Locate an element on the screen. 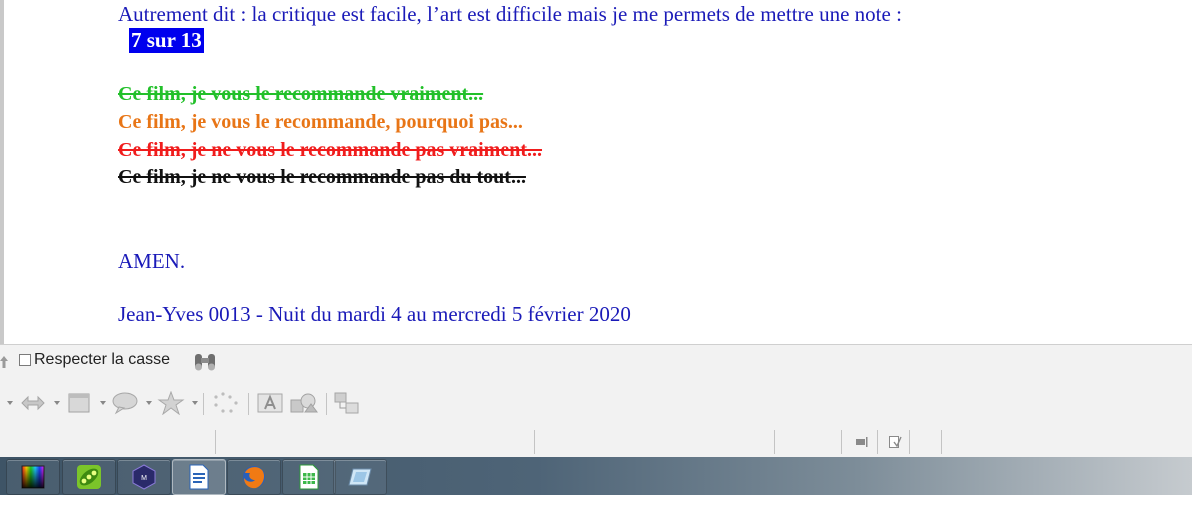  calc-icon is located at coordinates (309, 477).